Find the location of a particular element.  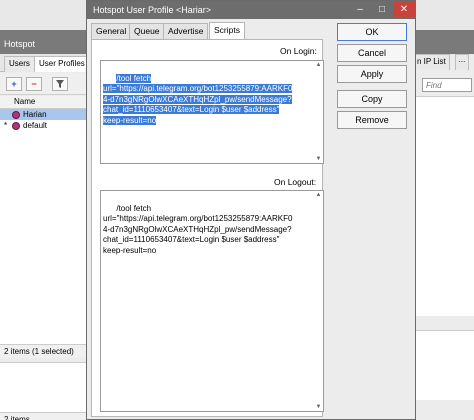

find-input is located at coordinates (447, 85).